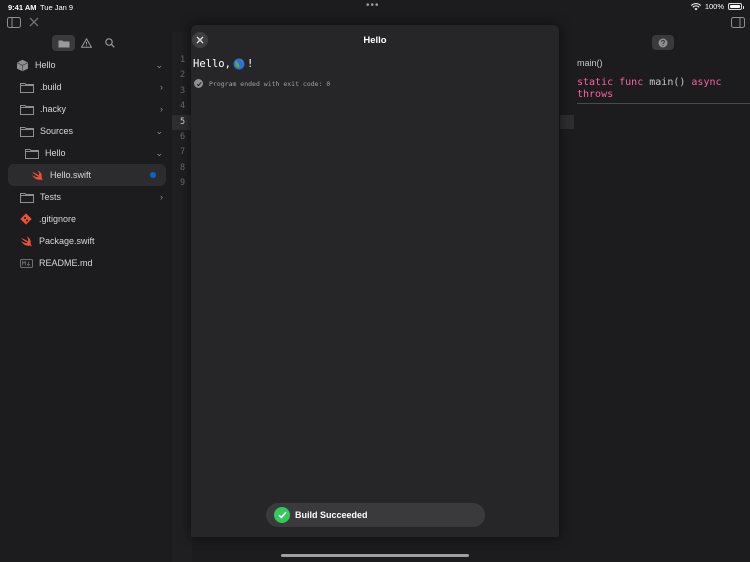 This screenshot has height=562, width=750. What do you see at coordinates (153, 175) in the screenshot?
I see `modified-indicator` at bounding box center [153, 175].